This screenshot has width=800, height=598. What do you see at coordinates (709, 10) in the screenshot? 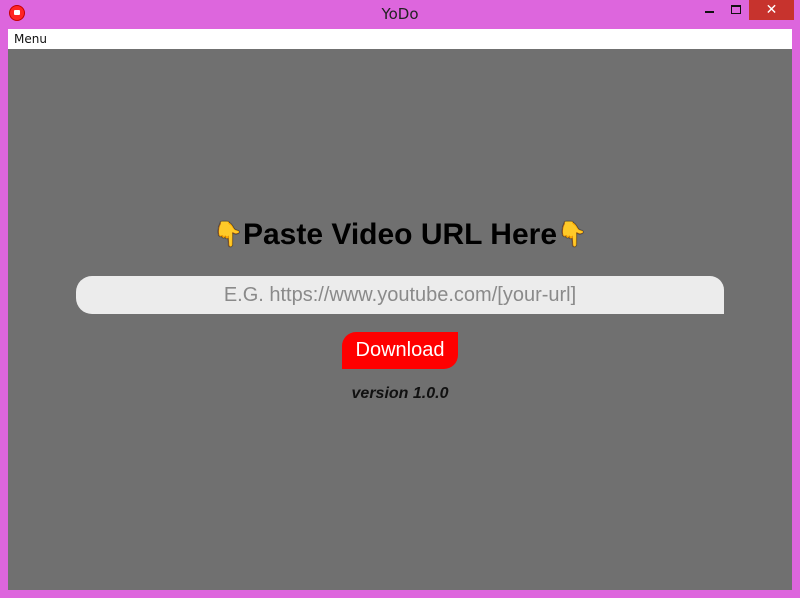
I see `minimize-button` at bounding box center [709, 10].